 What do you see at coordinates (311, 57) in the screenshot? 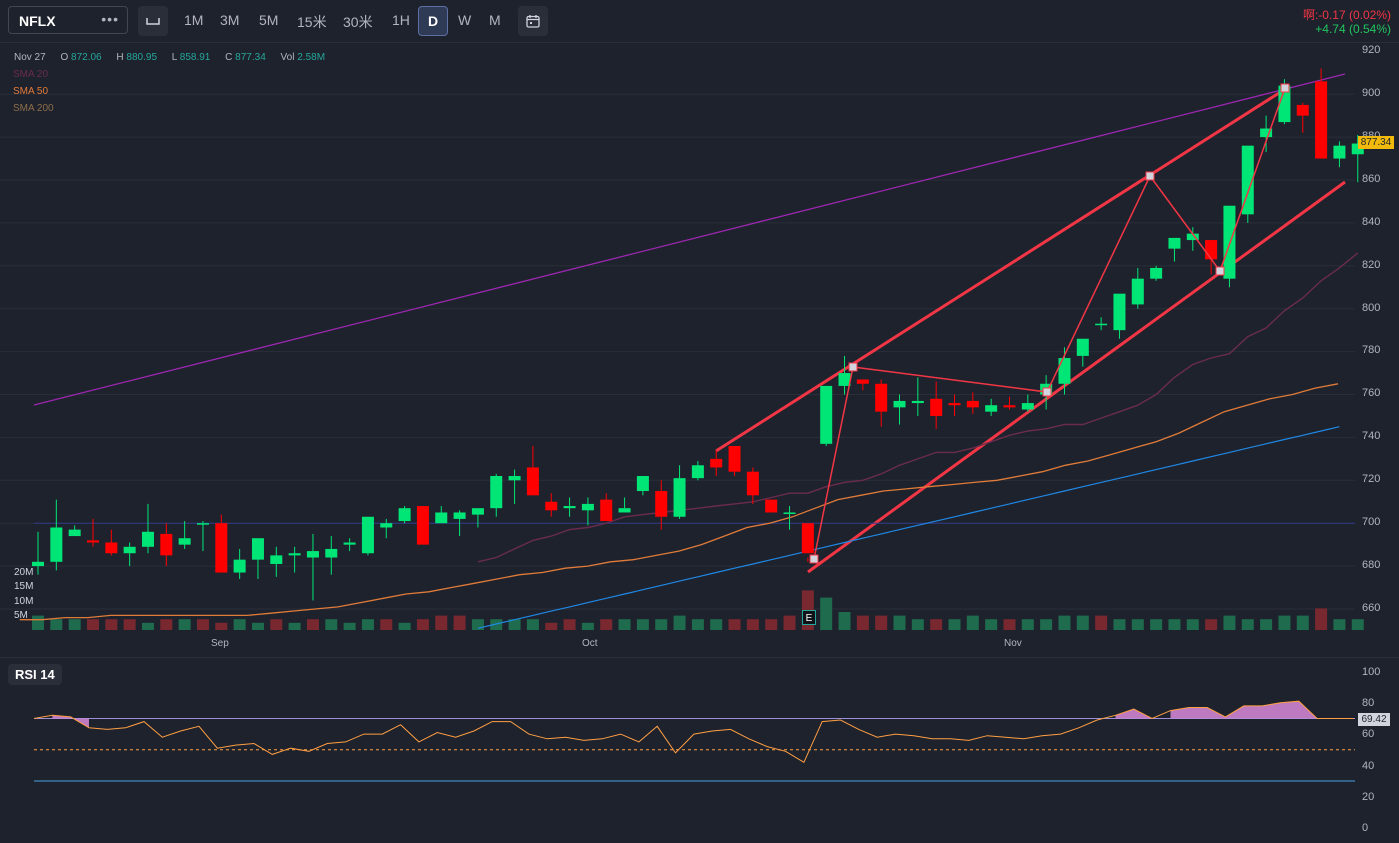
I see `legend-volume: 2.58M` at bounding box center [311, 57].